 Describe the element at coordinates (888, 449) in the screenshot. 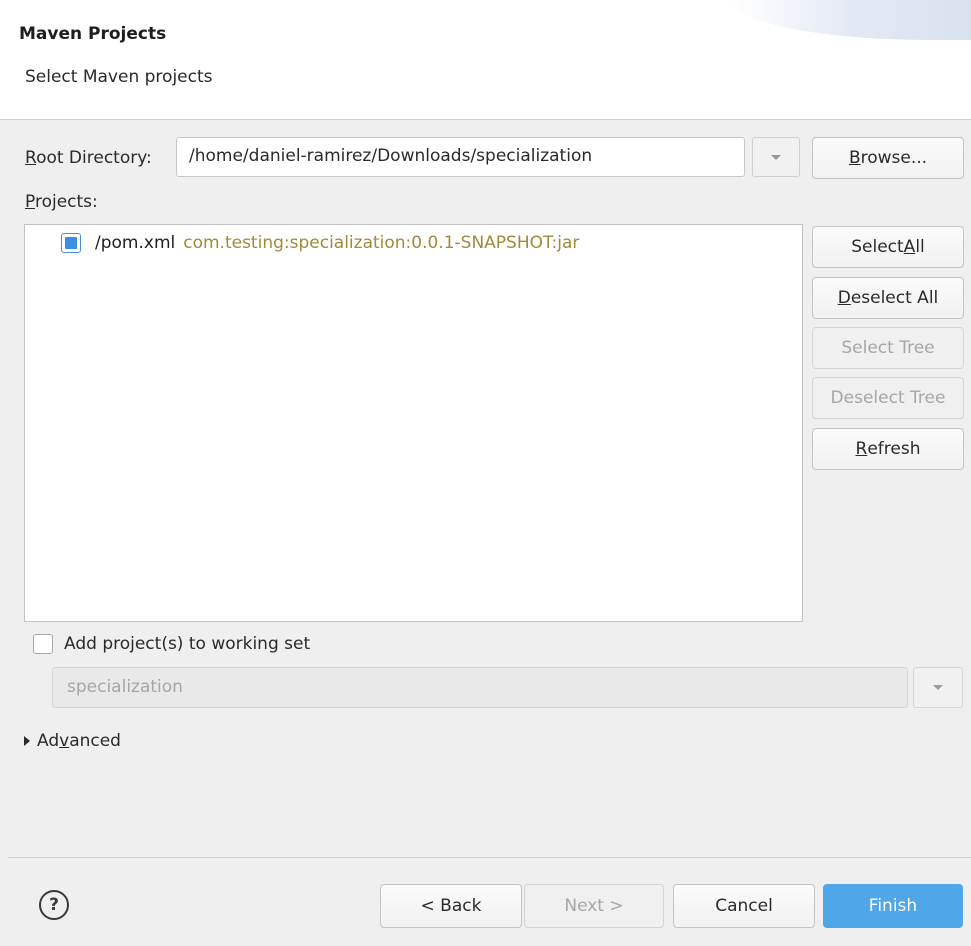

I see `refresh-button: Refresh` at that location.